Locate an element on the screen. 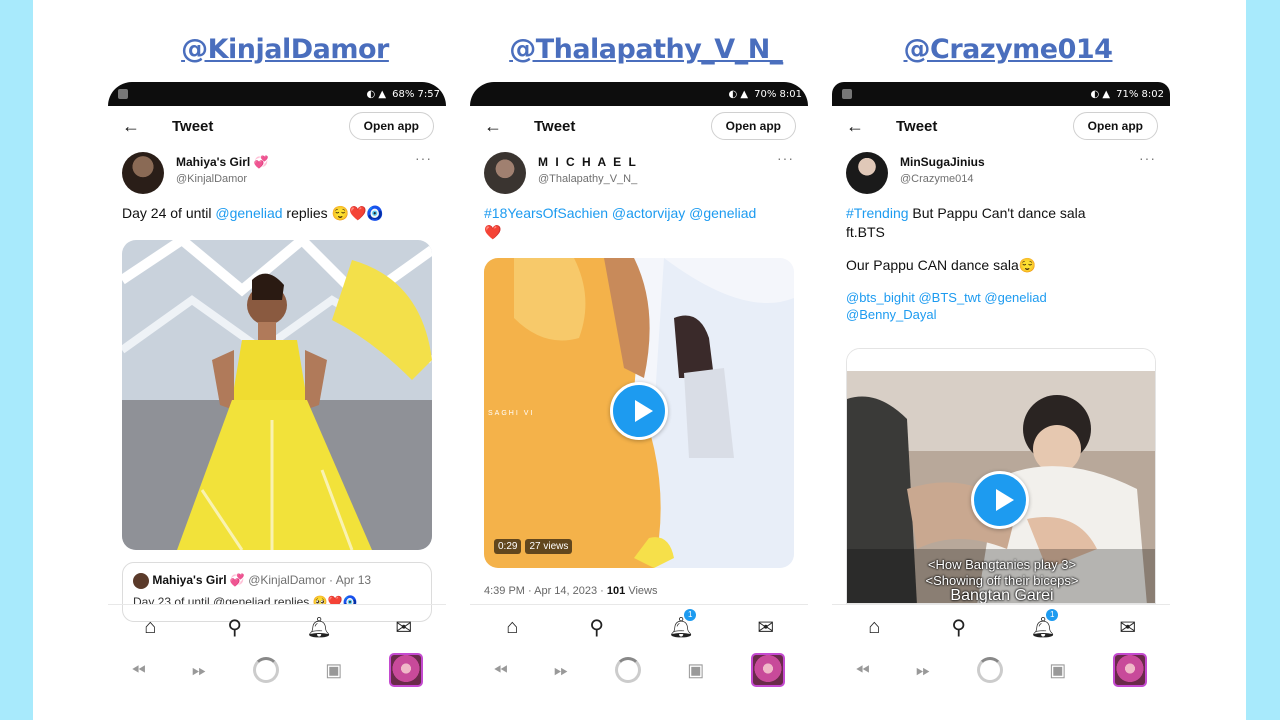  subtitle-line-1: <How Bangtanies play 3> is located at coordinates (1002, 564).